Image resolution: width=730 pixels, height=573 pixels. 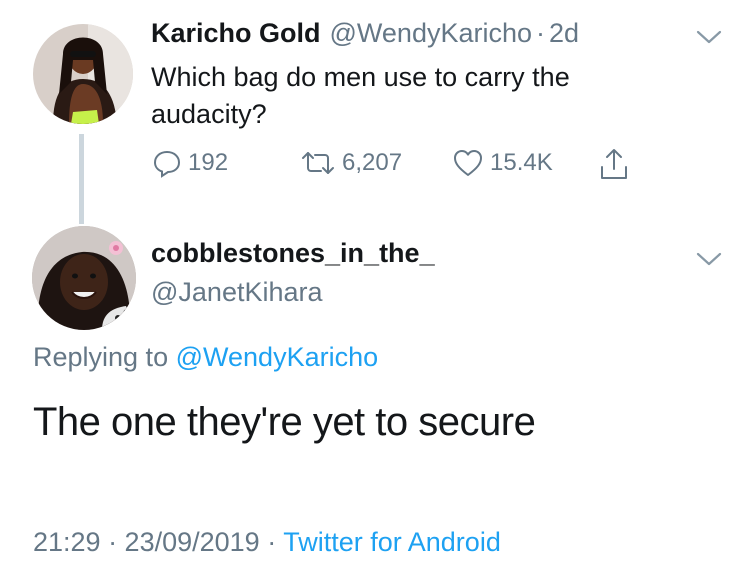 What do you see at coordinates (236, 33) in the screenshot?
I see `parent-display-name: Karicho Gold` at bounding box center [236, 33].